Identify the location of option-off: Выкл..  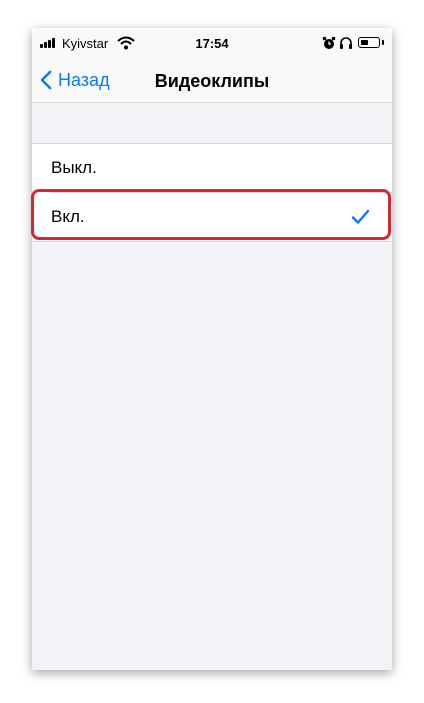
(212, 168).